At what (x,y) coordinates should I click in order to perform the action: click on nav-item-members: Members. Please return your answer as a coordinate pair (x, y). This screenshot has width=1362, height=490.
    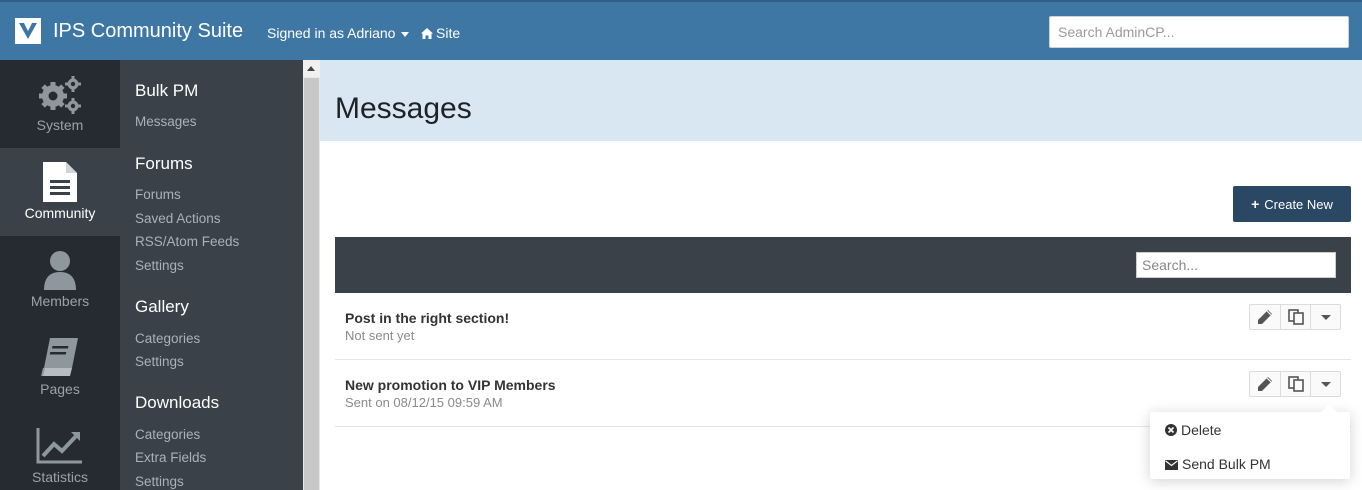
    Looking at the image, I should click on (60, 280).